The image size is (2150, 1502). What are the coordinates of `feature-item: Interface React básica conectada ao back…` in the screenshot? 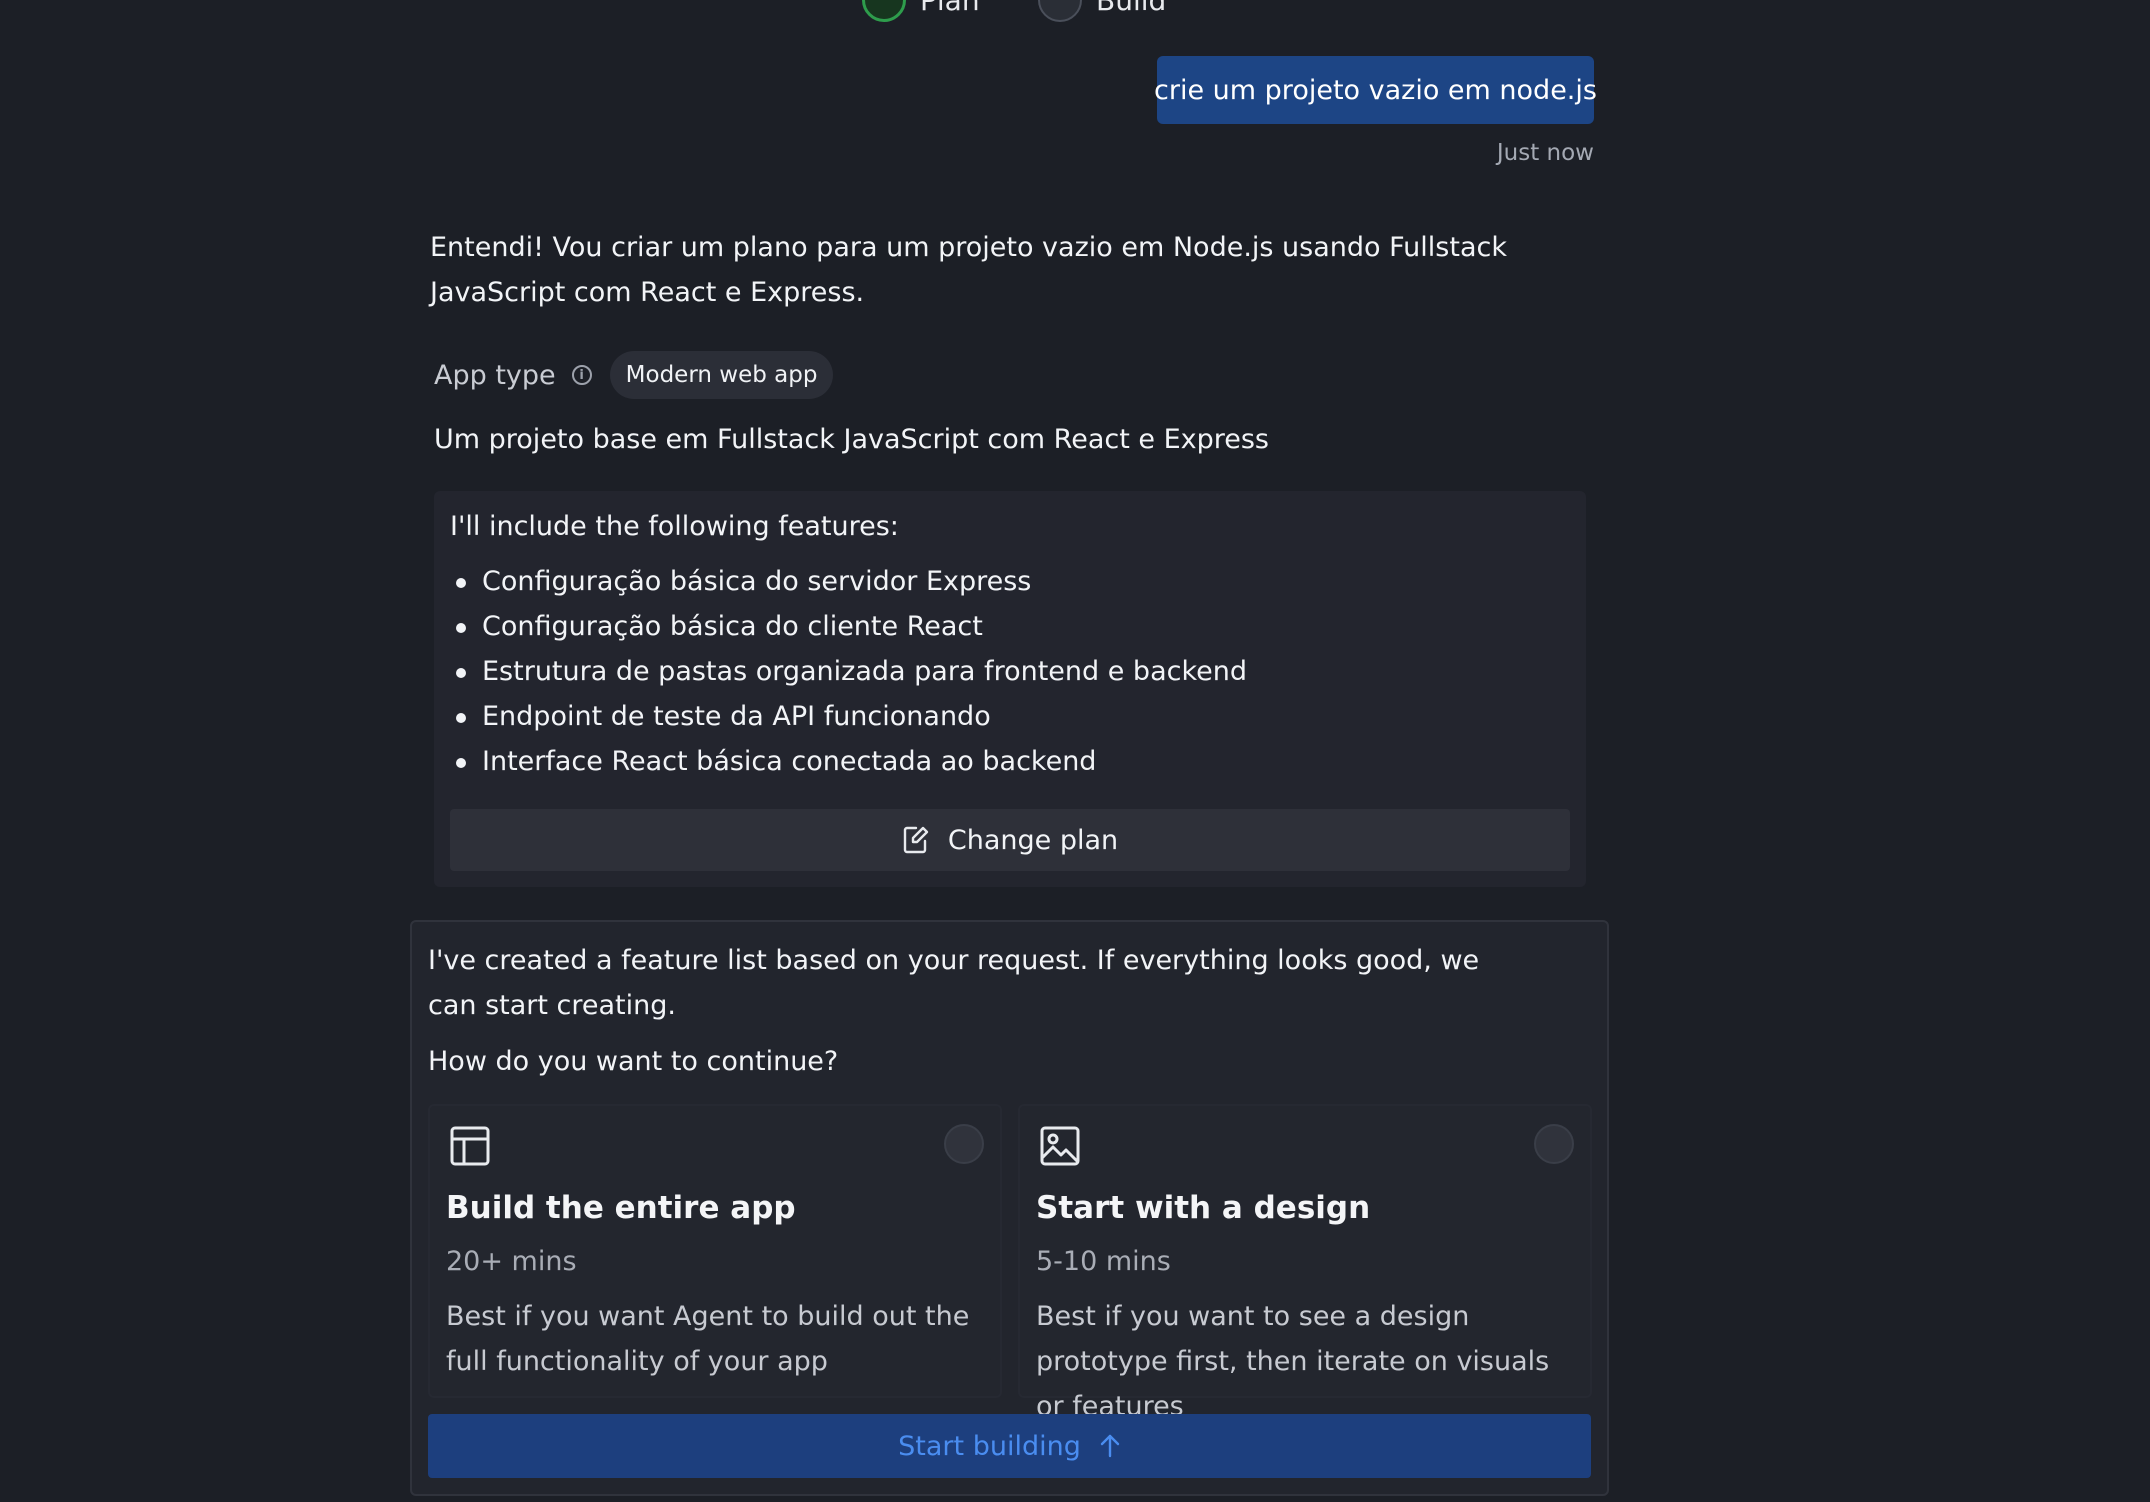 It's located at (848, 761).